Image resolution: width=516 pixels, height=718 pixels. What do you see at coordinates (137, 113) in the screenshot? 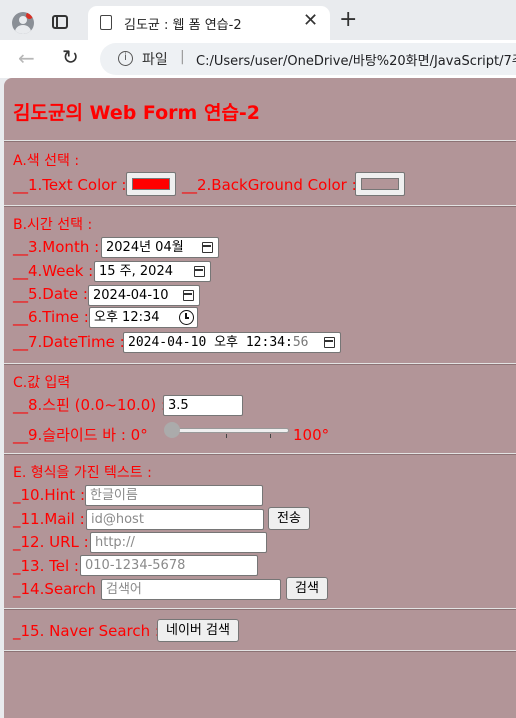
I see `page-title: 김도균의 Web Form 연습-2` at bounding box center [137, 113].